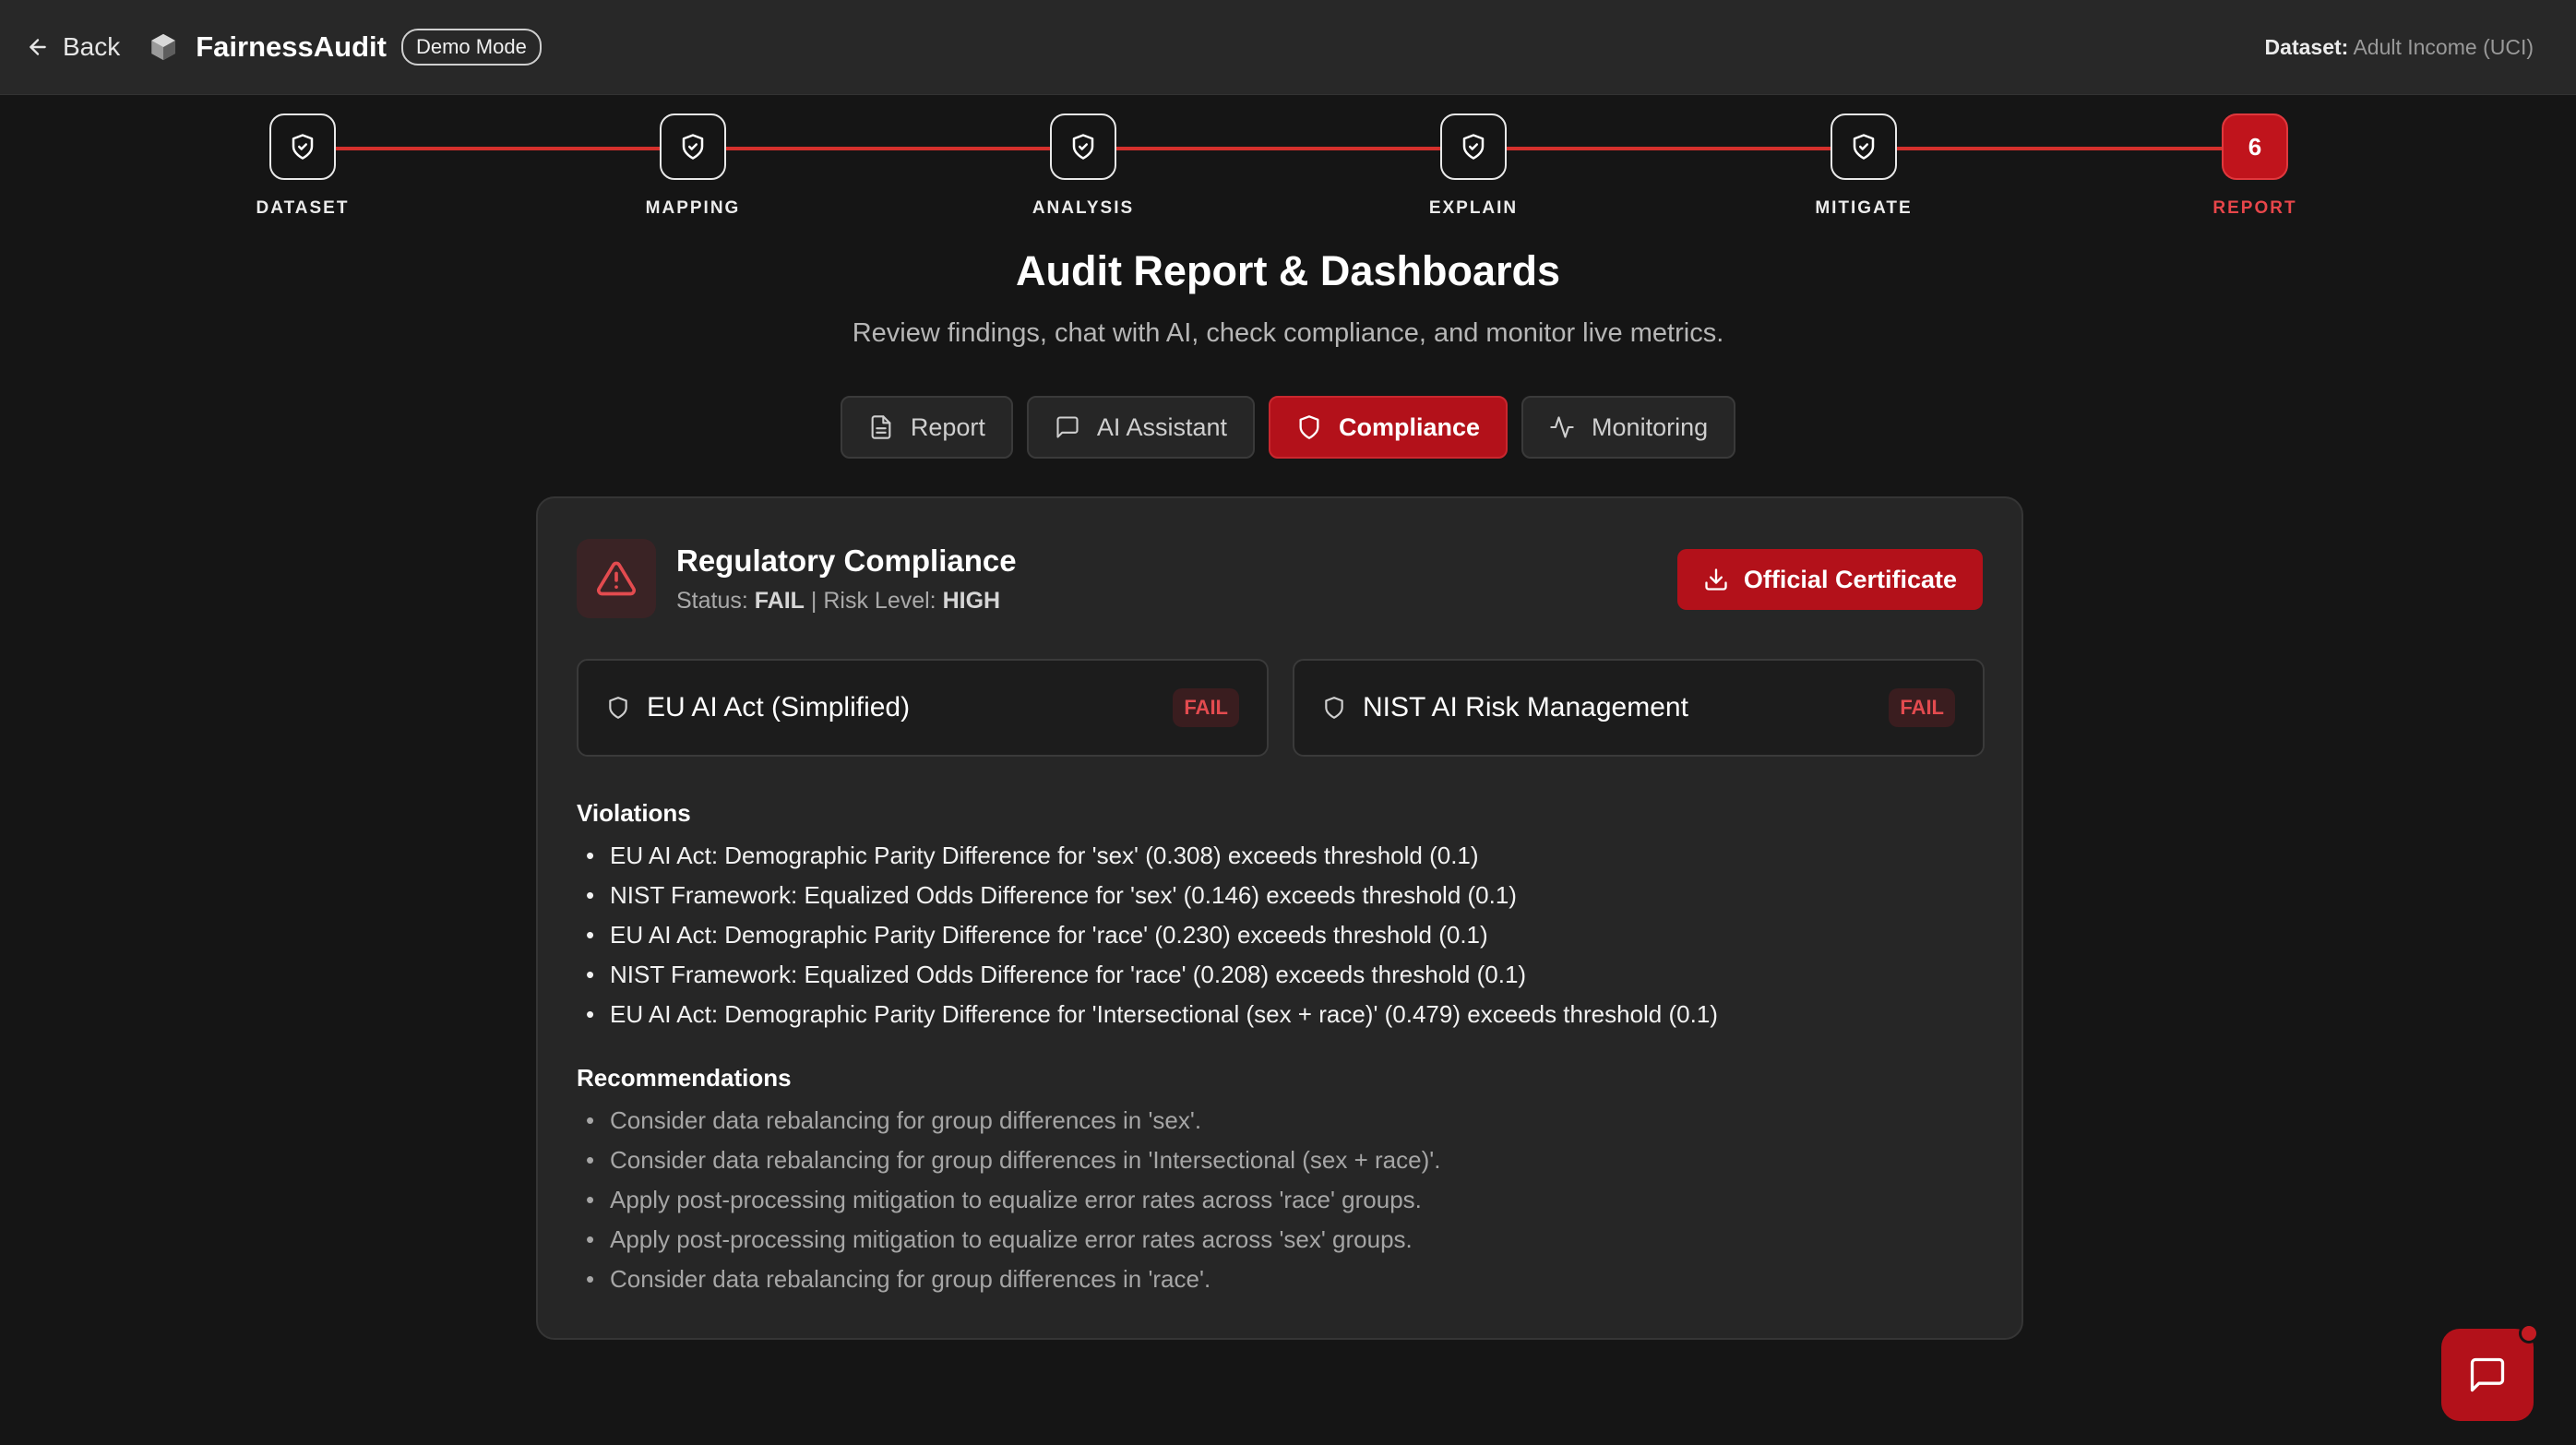 The width and height of the screenshot is (2576, 1445). I want to click on step-mitigate: MITIGATE, so click(1864, 166).